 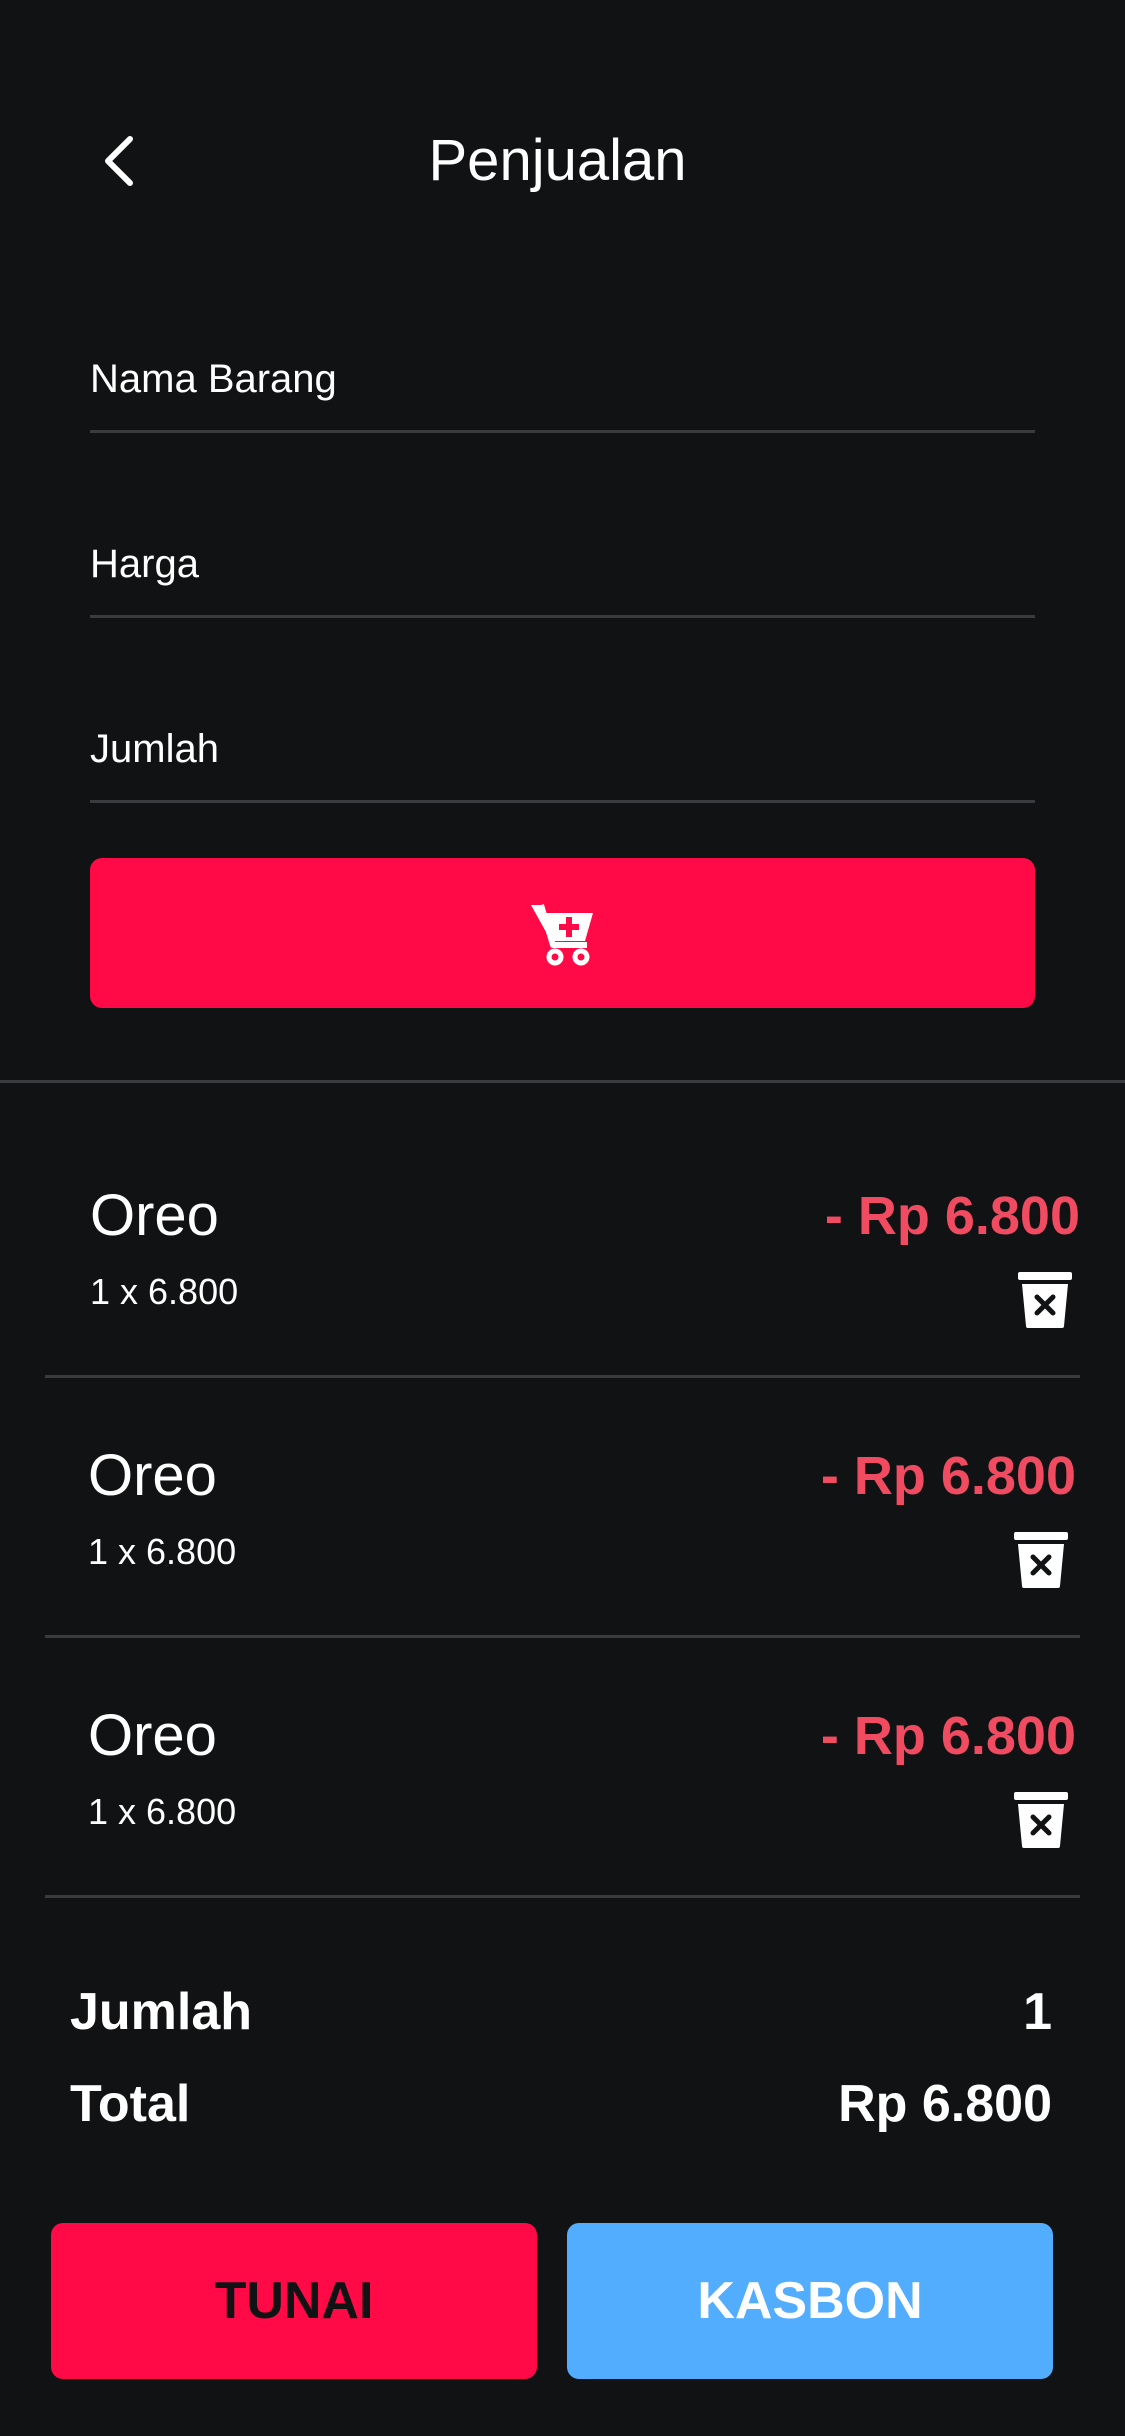 I want to click on app-header: Penjualan, so click(x=562, y=165).